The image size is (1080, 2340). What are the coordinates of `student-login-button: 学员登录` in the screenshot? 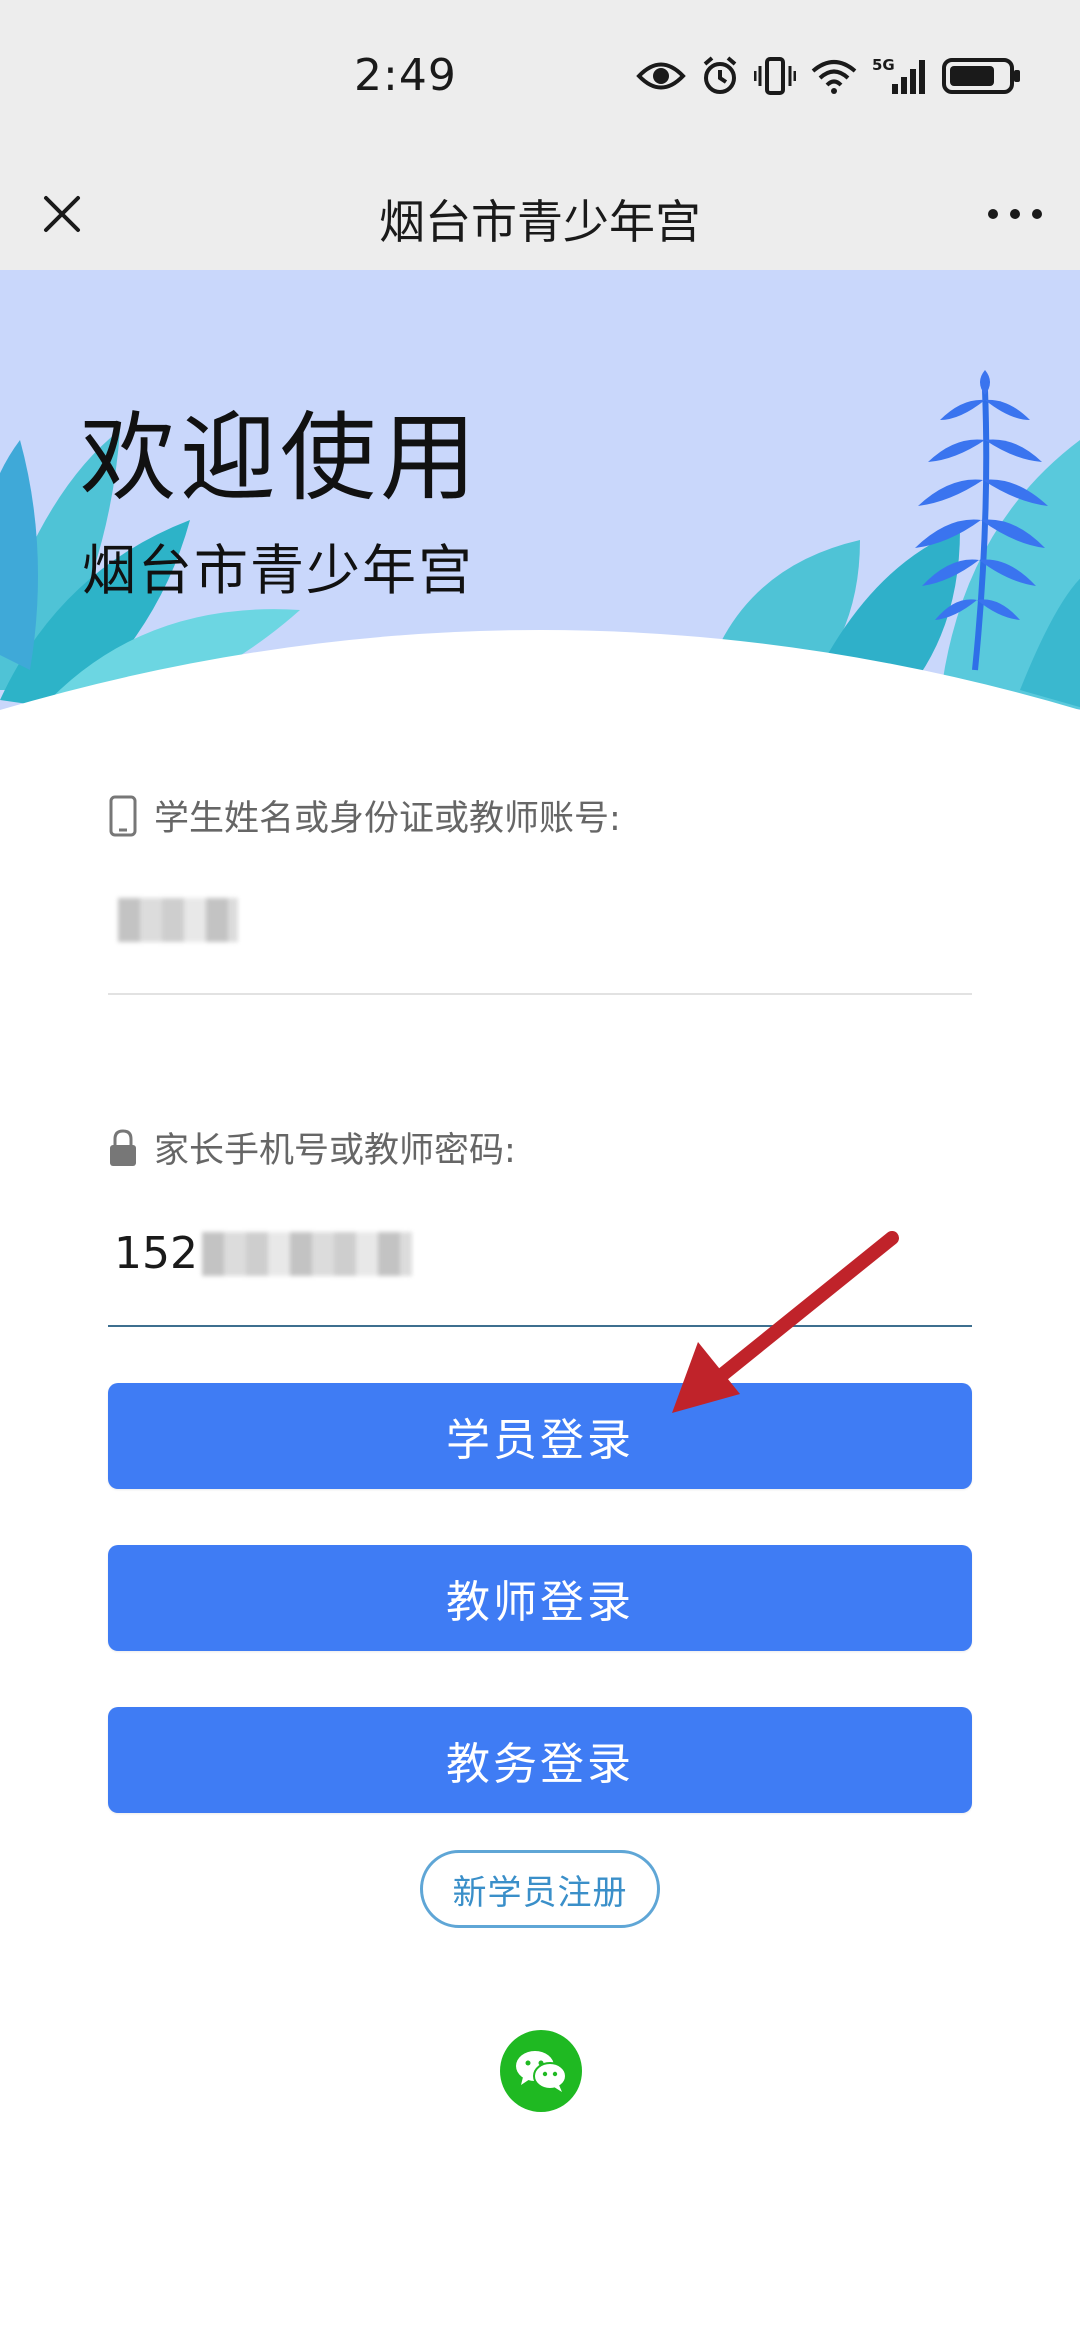 It's located at (540, 1436).